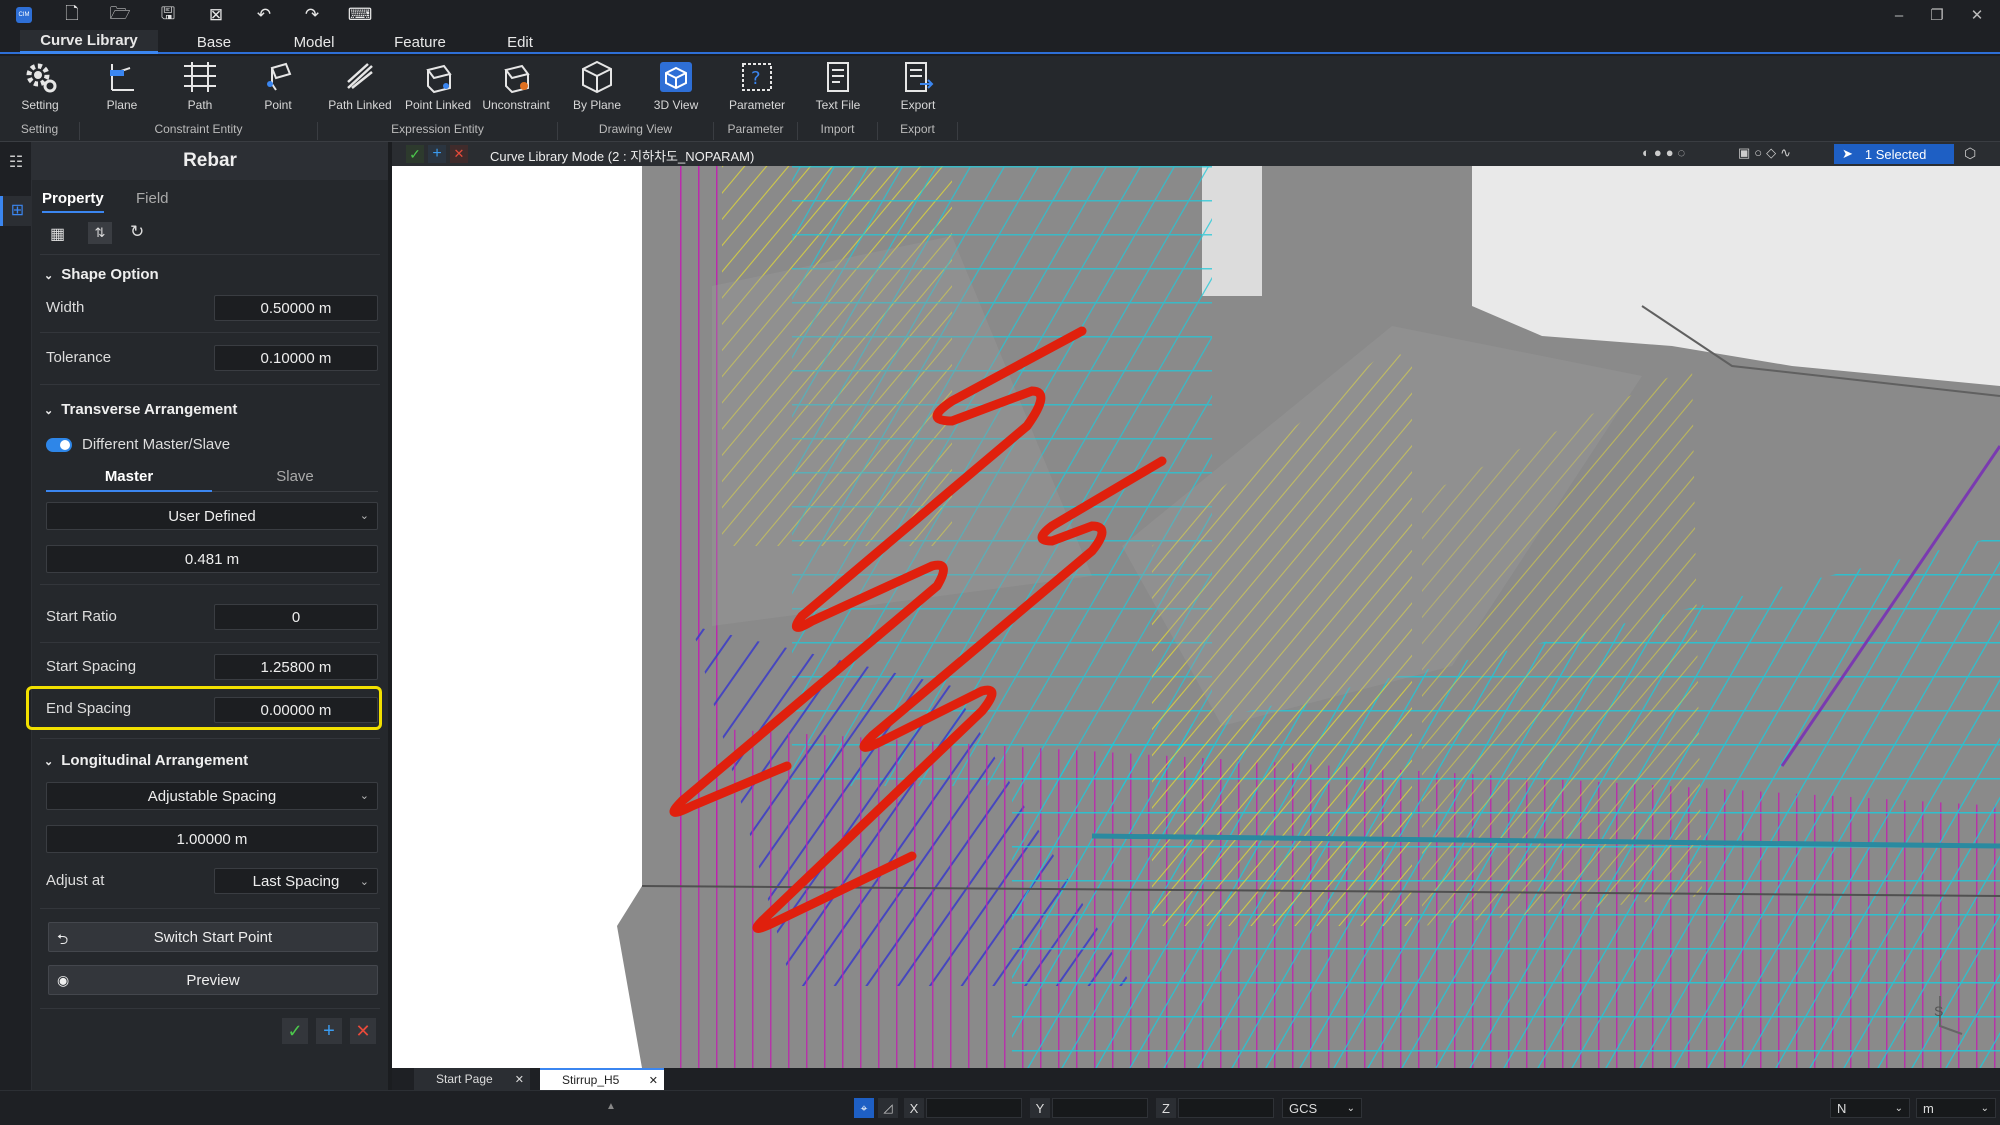  What do you see at coordinates (89, 42) in the screenshot?
I see `tab-curve-library: Curve Library` at bounding box center [89, 42].